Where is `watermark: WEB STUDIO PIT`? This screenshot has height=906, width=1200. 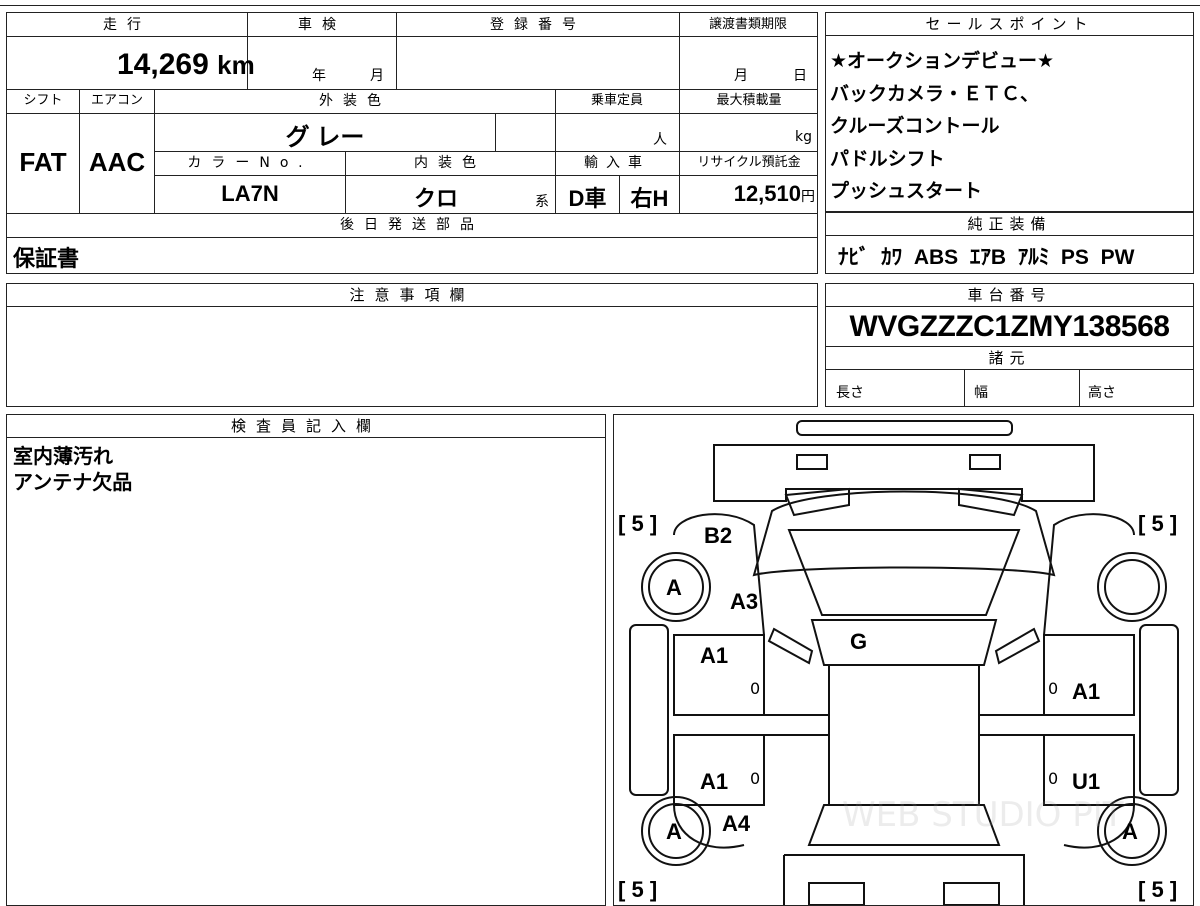
watermark: WEB STUDIO PIT is located at coordinates (983, 815).